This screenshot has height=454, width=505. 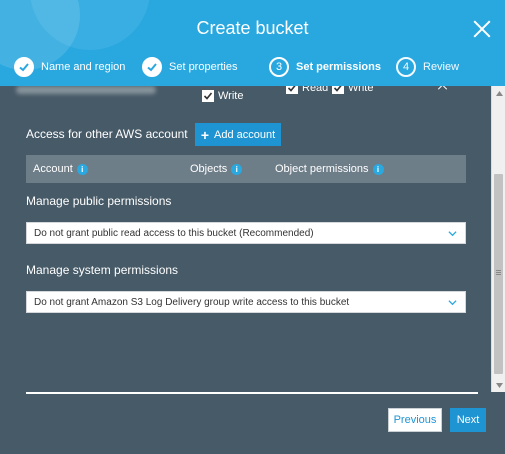 I want to click on step-set-properties: Set properties, so click(x=189, y=67).